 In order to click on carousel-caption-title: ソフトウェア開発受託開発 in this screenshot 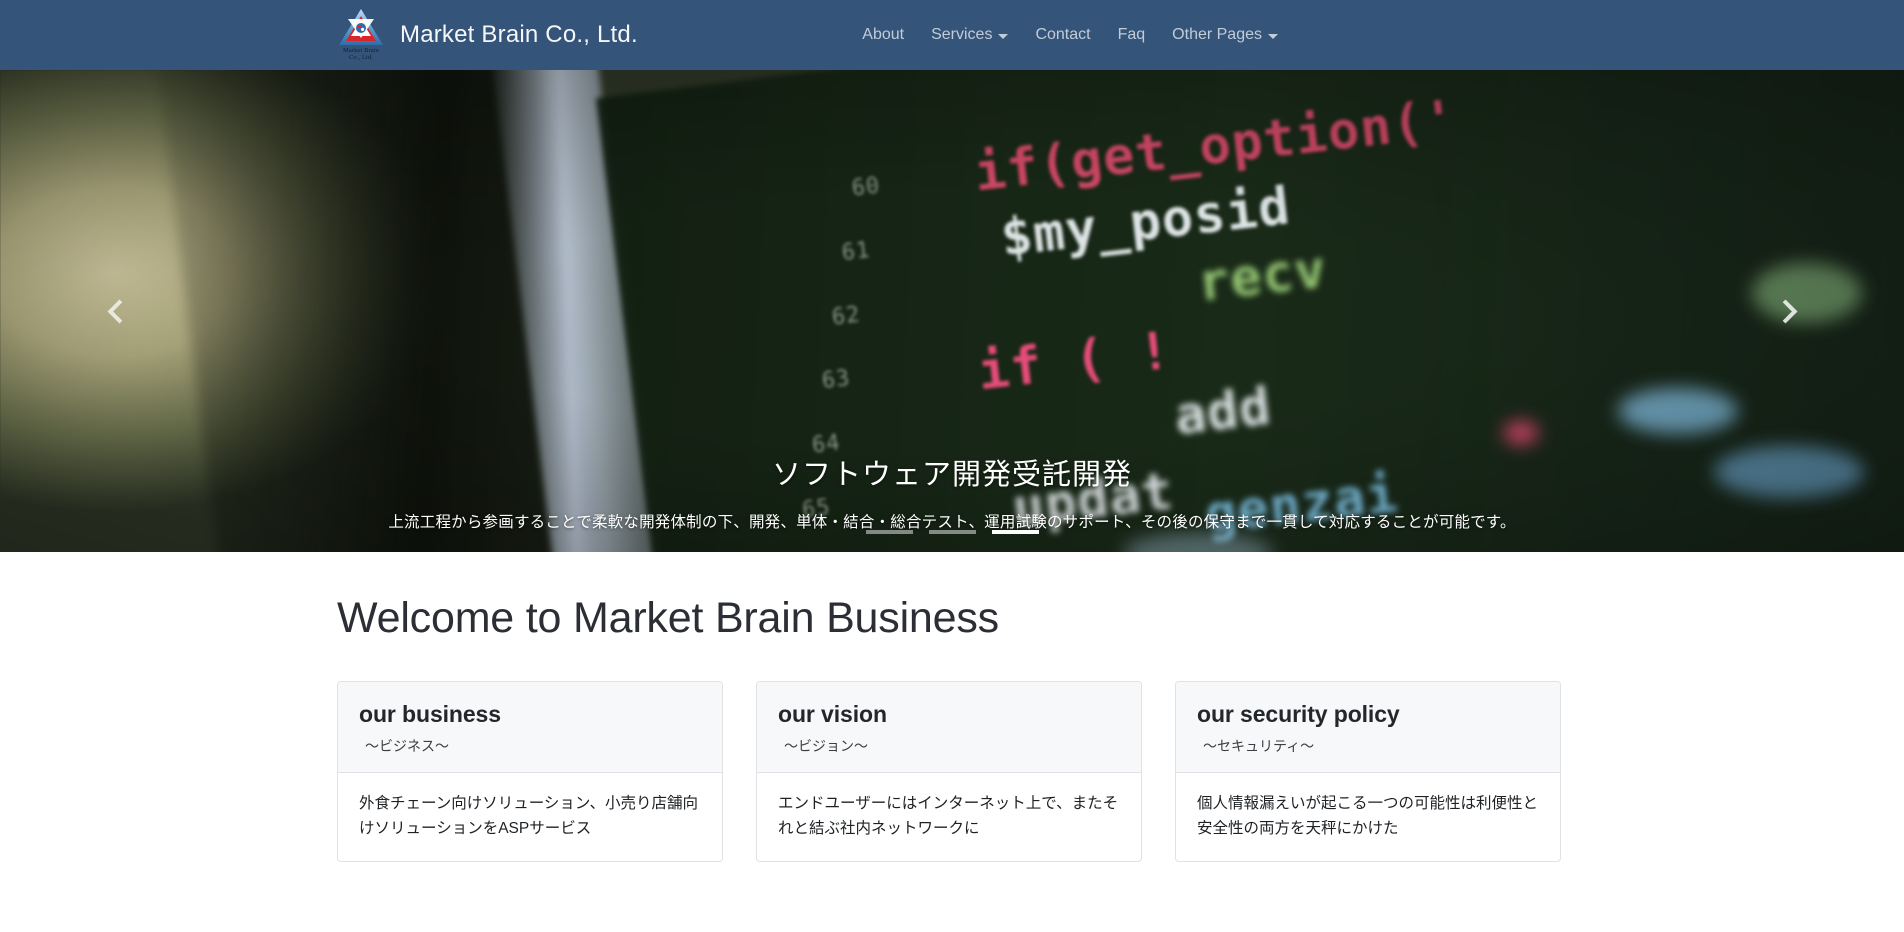, I will do `click(951, 474)`.